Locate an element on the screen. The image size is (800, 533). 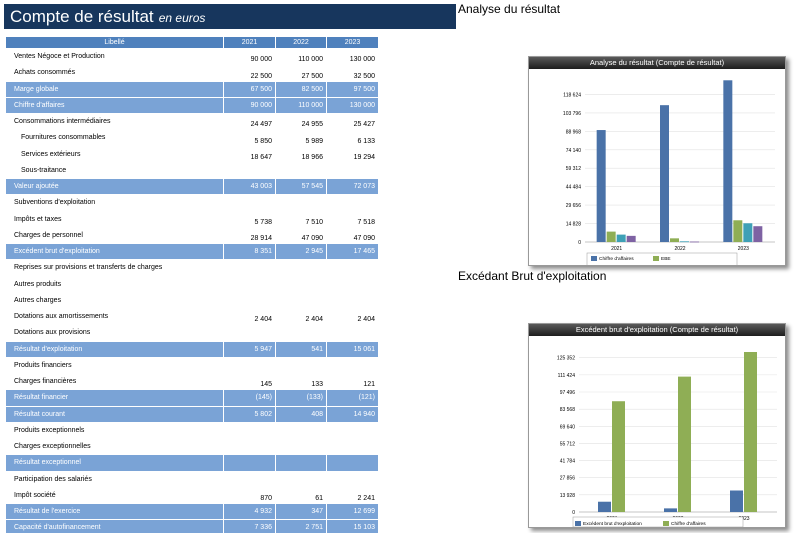
row-value: 347 is located at coordinates (301, 511).